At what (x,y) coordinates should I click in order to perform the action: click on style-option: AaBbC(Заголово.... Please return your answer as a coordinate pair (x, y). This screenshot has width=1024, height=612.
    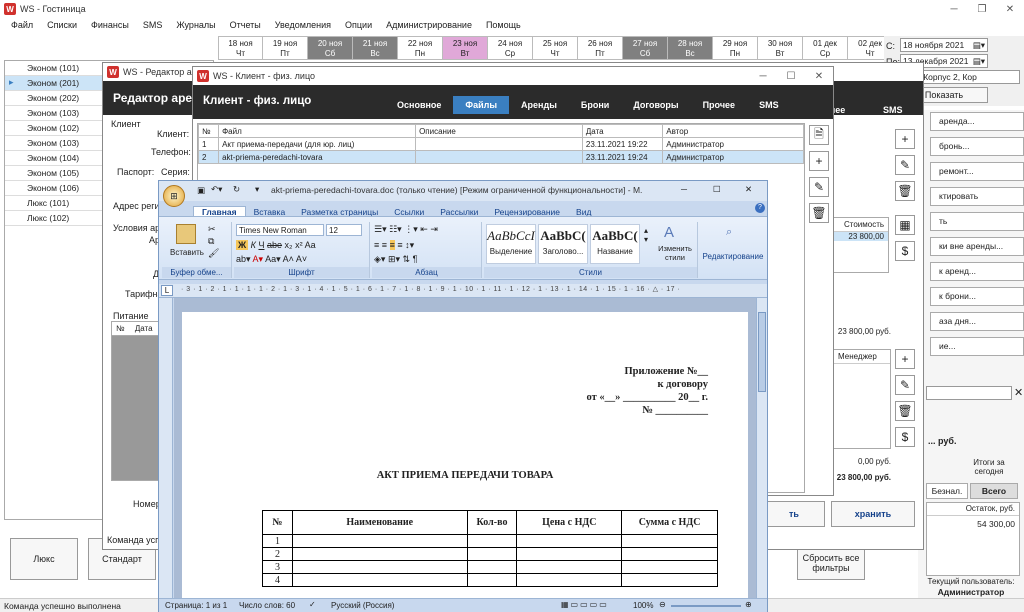
    Looking at the image, I should click on (563, 244).